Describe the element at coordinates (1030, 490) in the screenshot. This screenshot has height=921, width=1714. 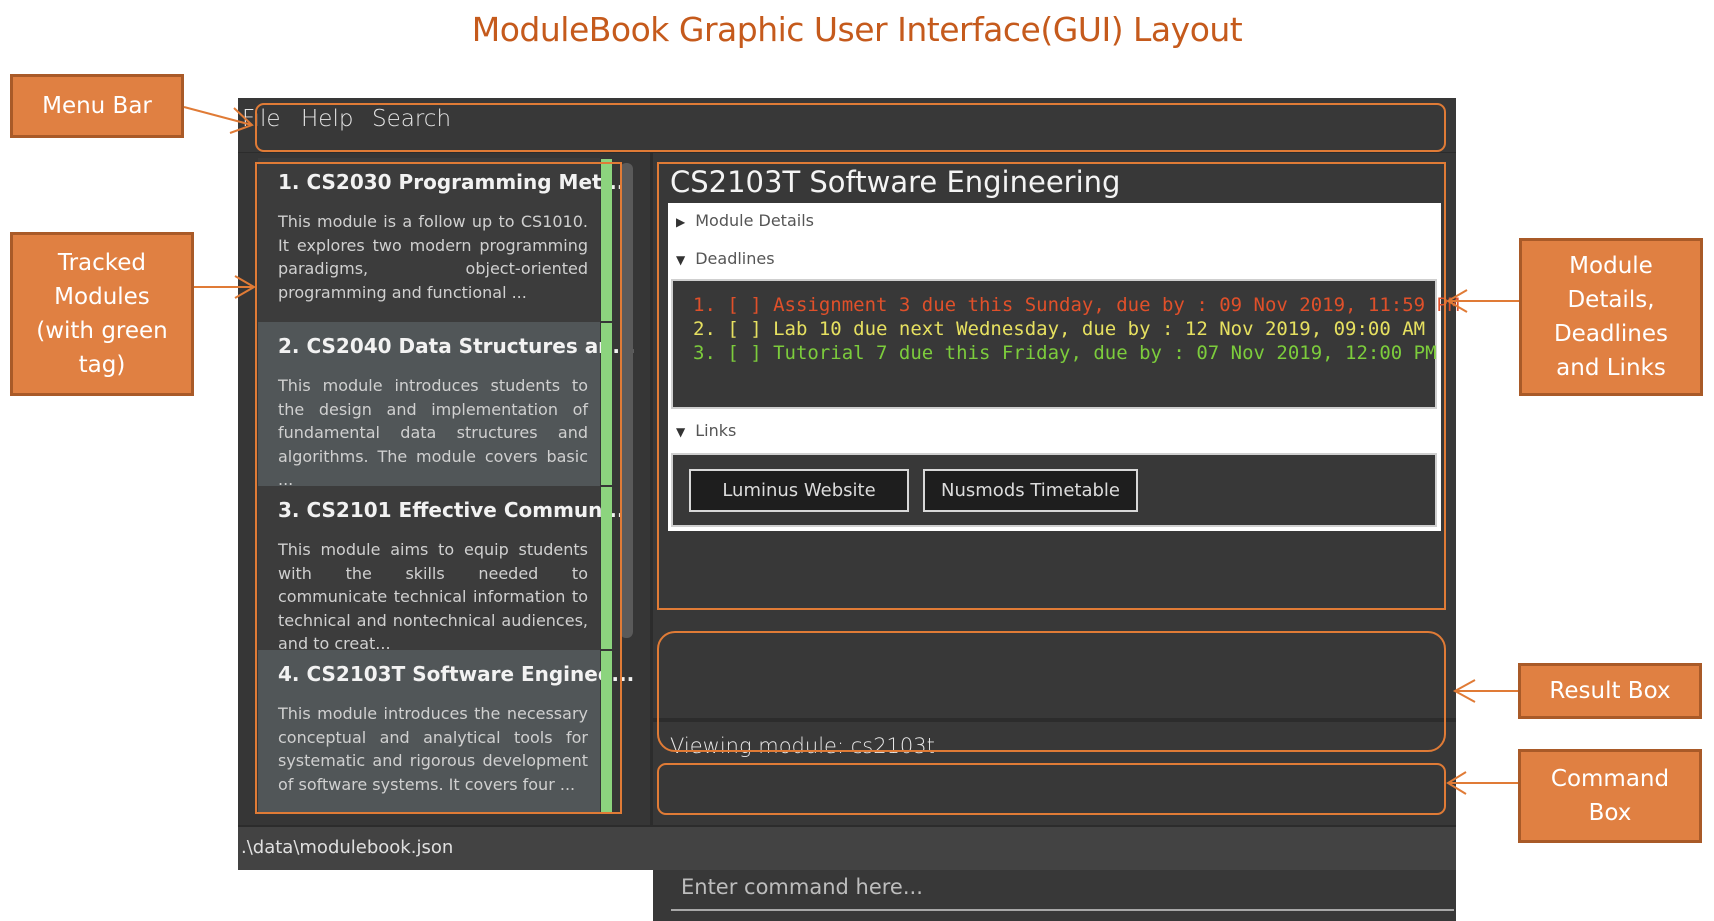
I see `nusmods-timetable-button: Nusmods Timetable` at that location.